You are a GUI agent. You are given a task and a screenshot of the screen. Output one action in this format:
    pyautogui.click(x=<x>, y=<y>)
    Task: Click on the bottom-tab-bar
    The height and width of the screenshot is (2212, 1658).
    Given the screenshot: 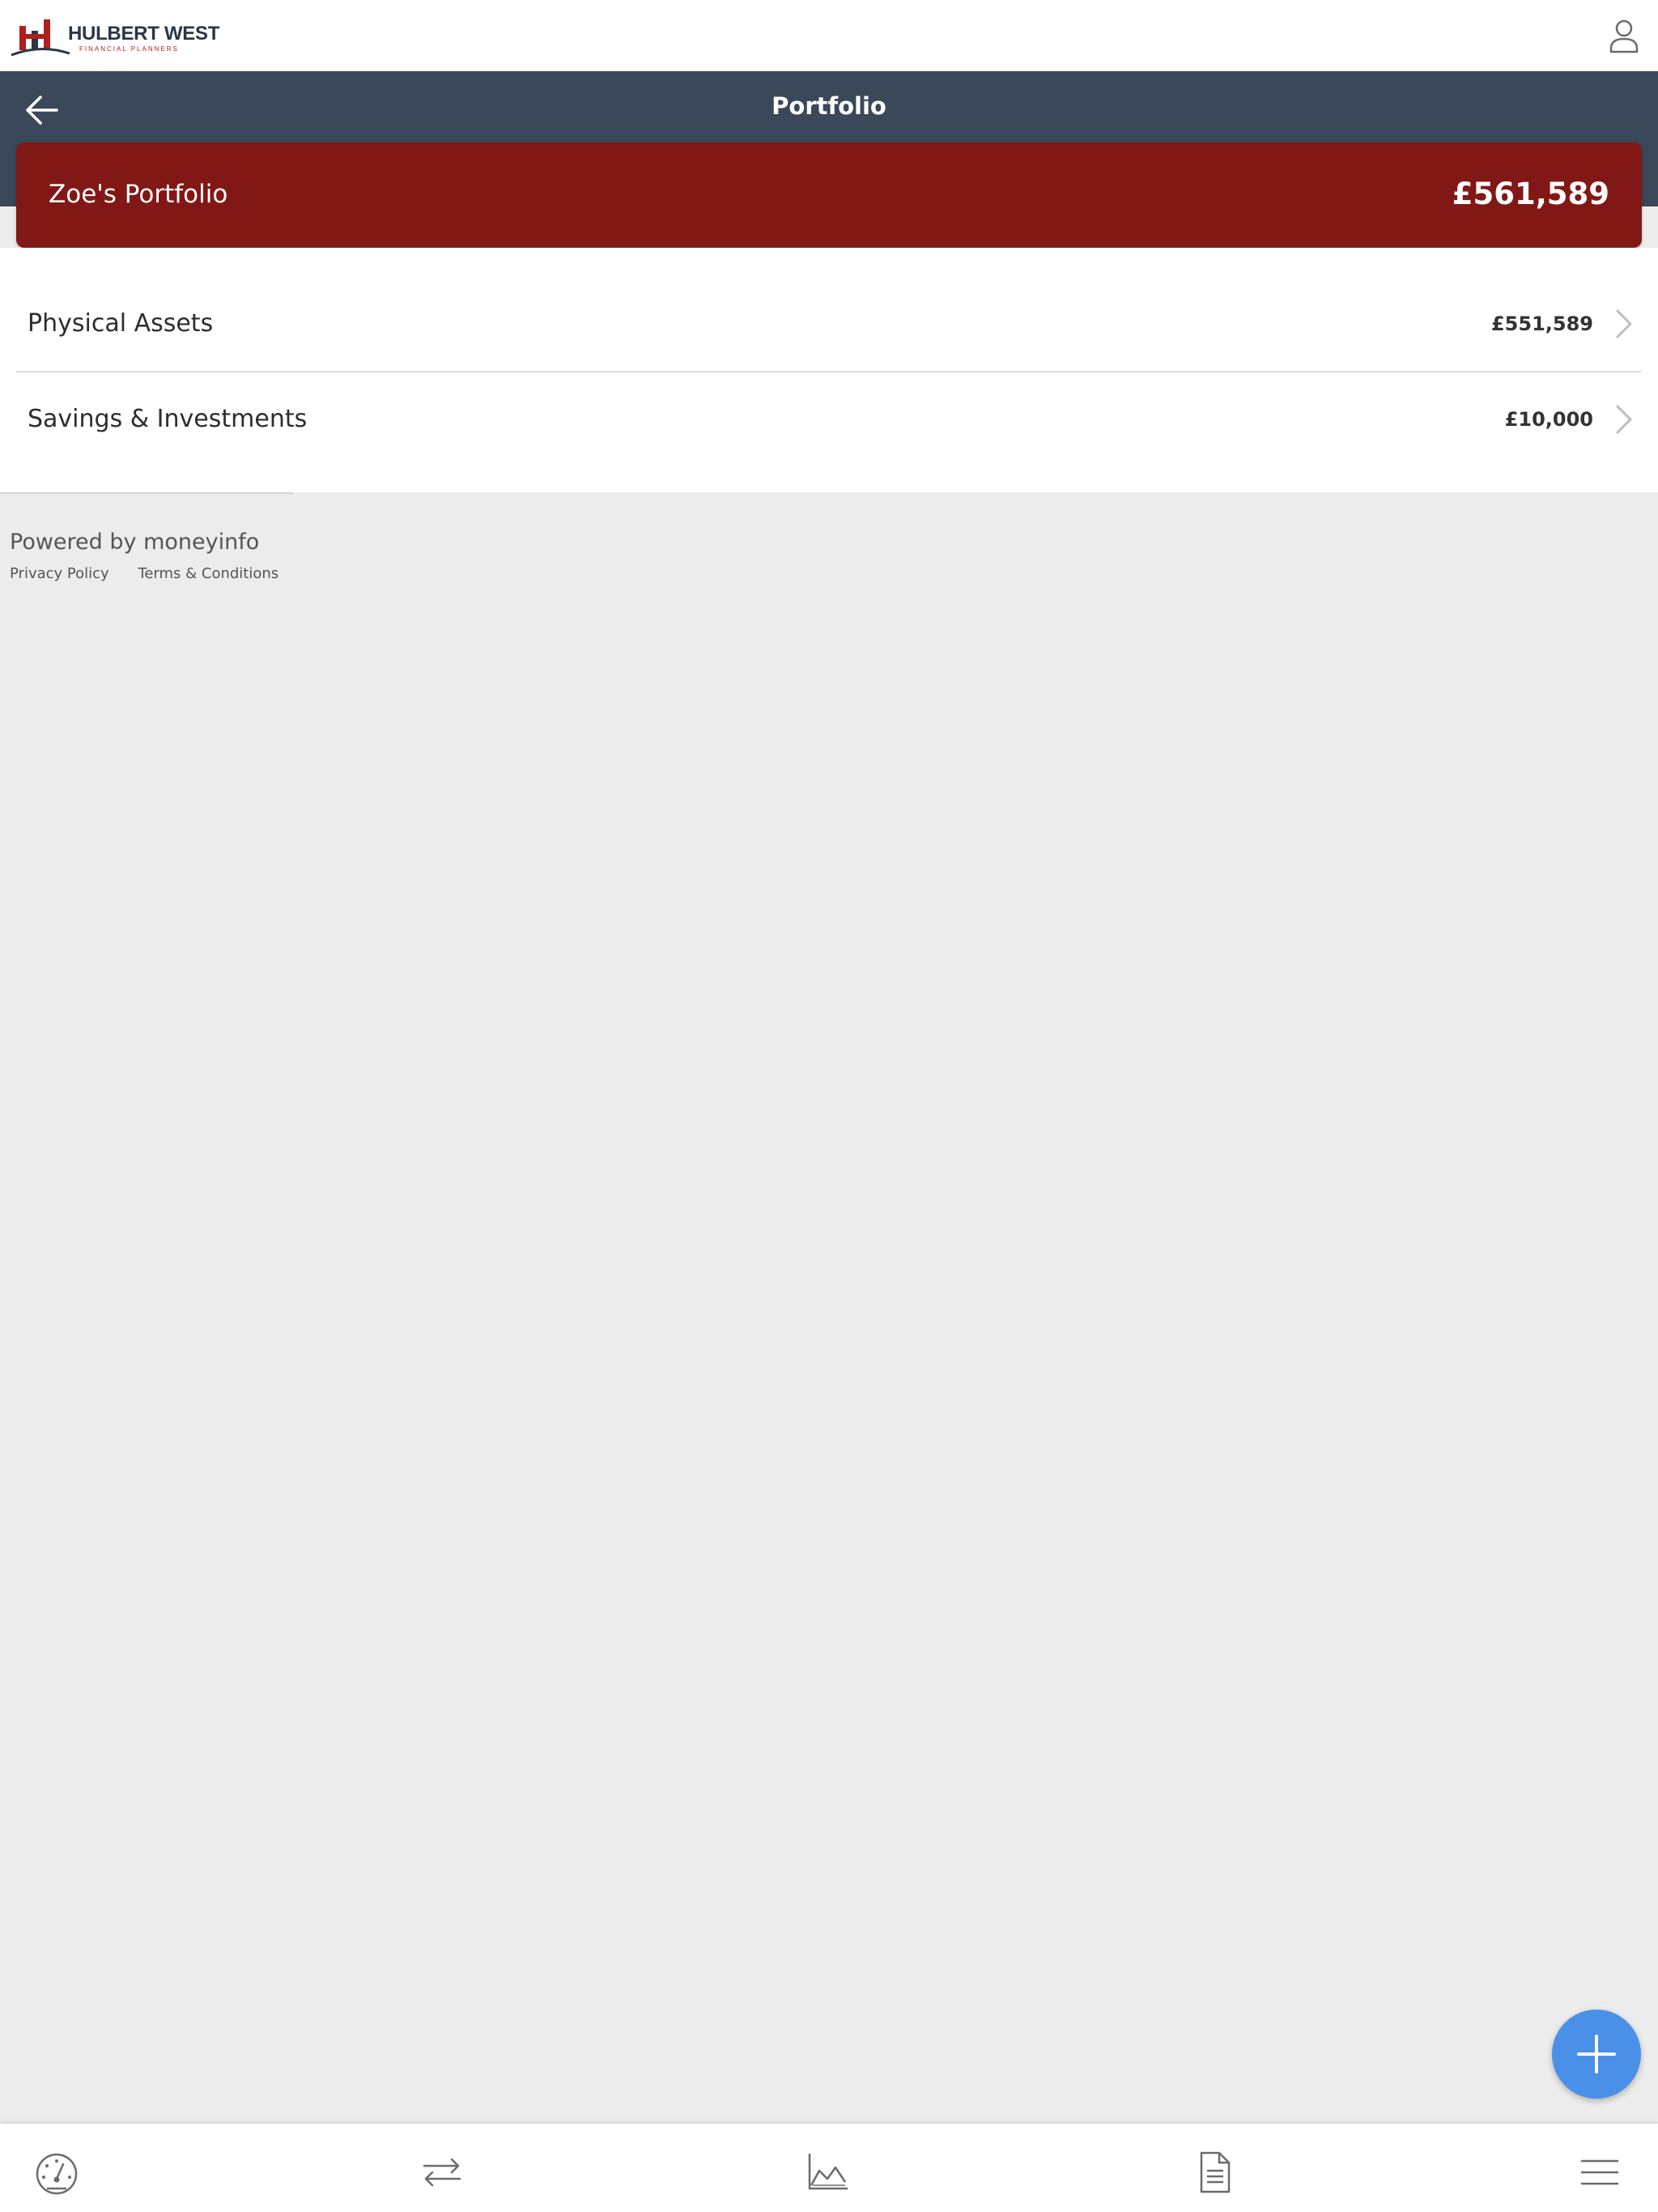 What is the action you would take?
    pyautogui.click(x=829, y=2167)
    